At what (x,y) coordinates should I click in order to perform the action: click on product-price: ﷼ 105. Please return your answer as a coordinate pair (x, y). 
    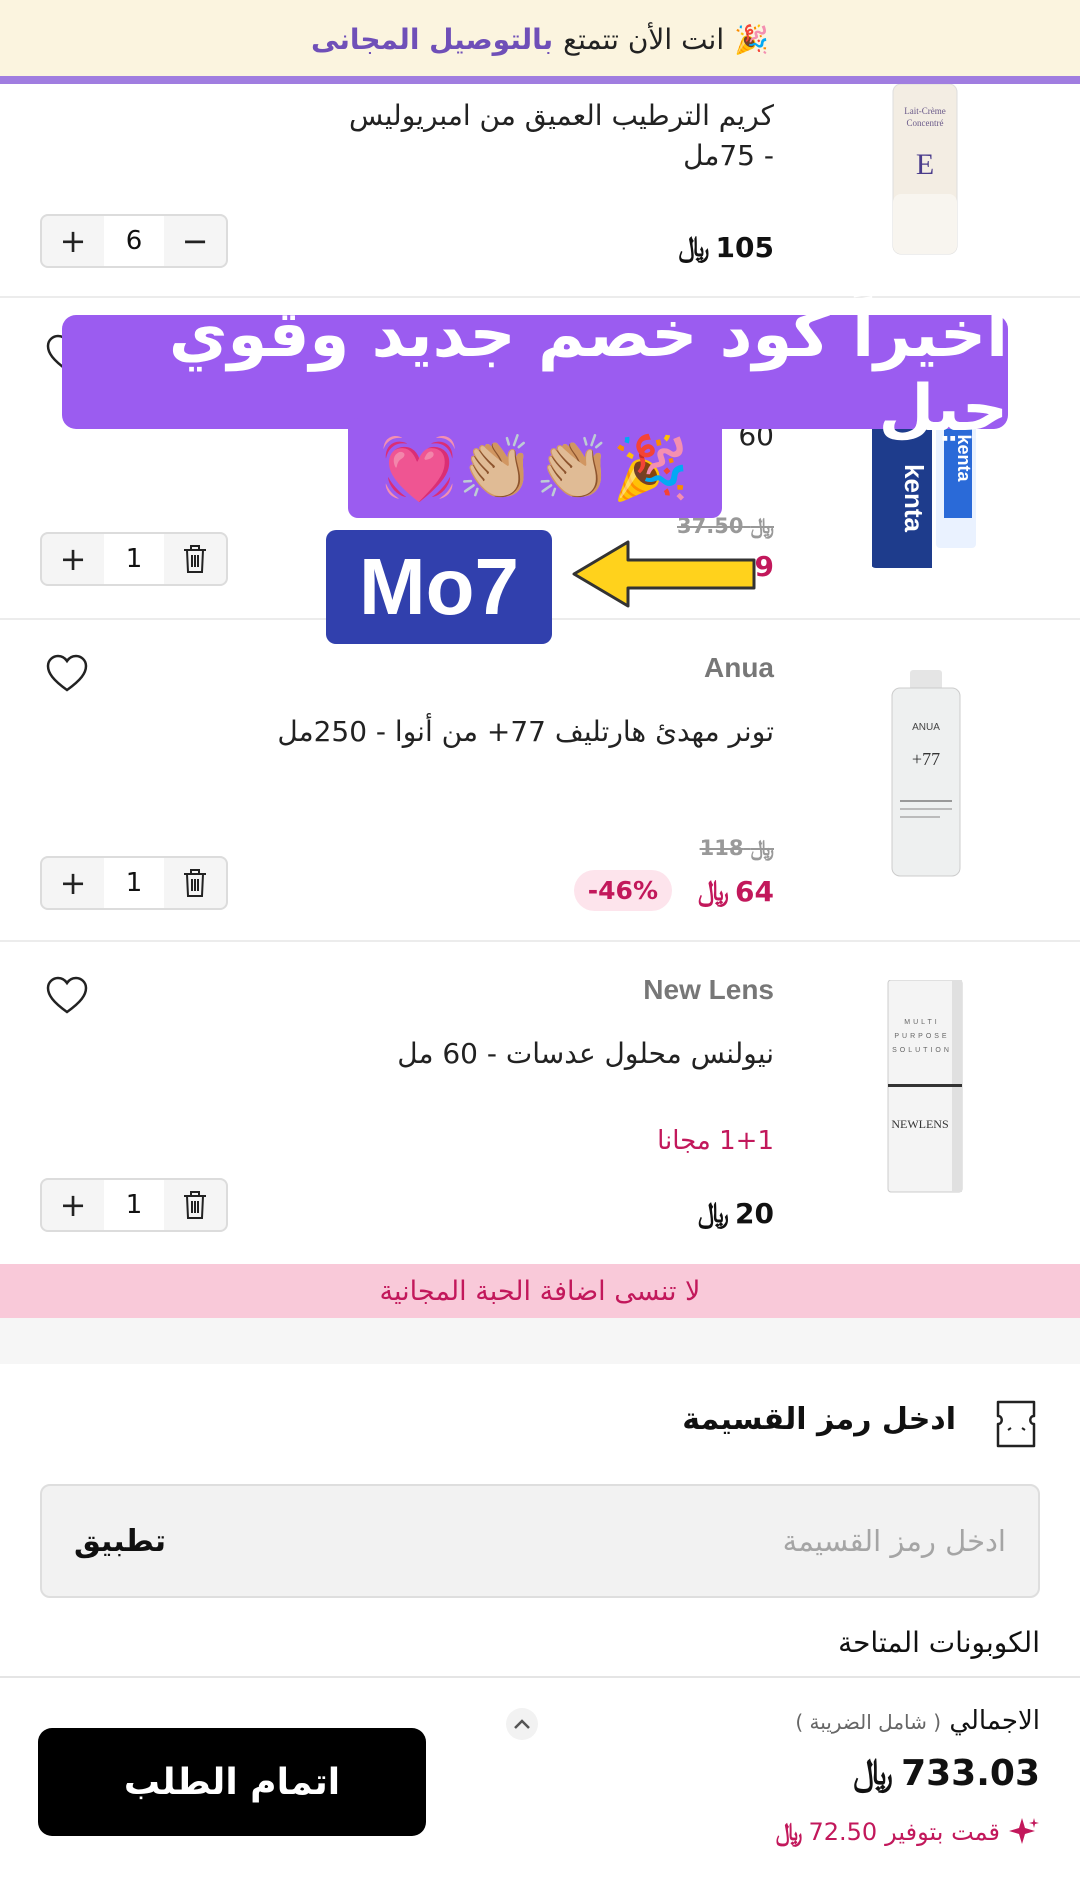
    Looking at the image, I should click on (726, 247).